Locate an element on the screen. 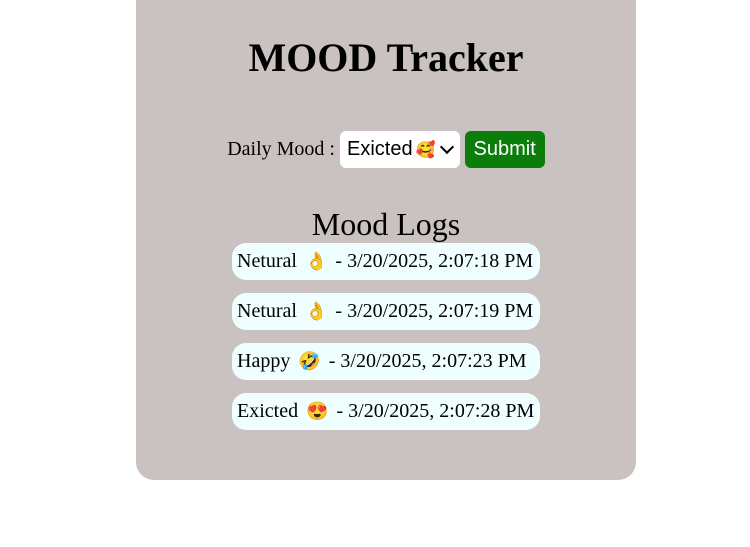 This screenshot has width=750, height=547. laughing-face-icon: 🤣 is located at coordinates (309, 361).